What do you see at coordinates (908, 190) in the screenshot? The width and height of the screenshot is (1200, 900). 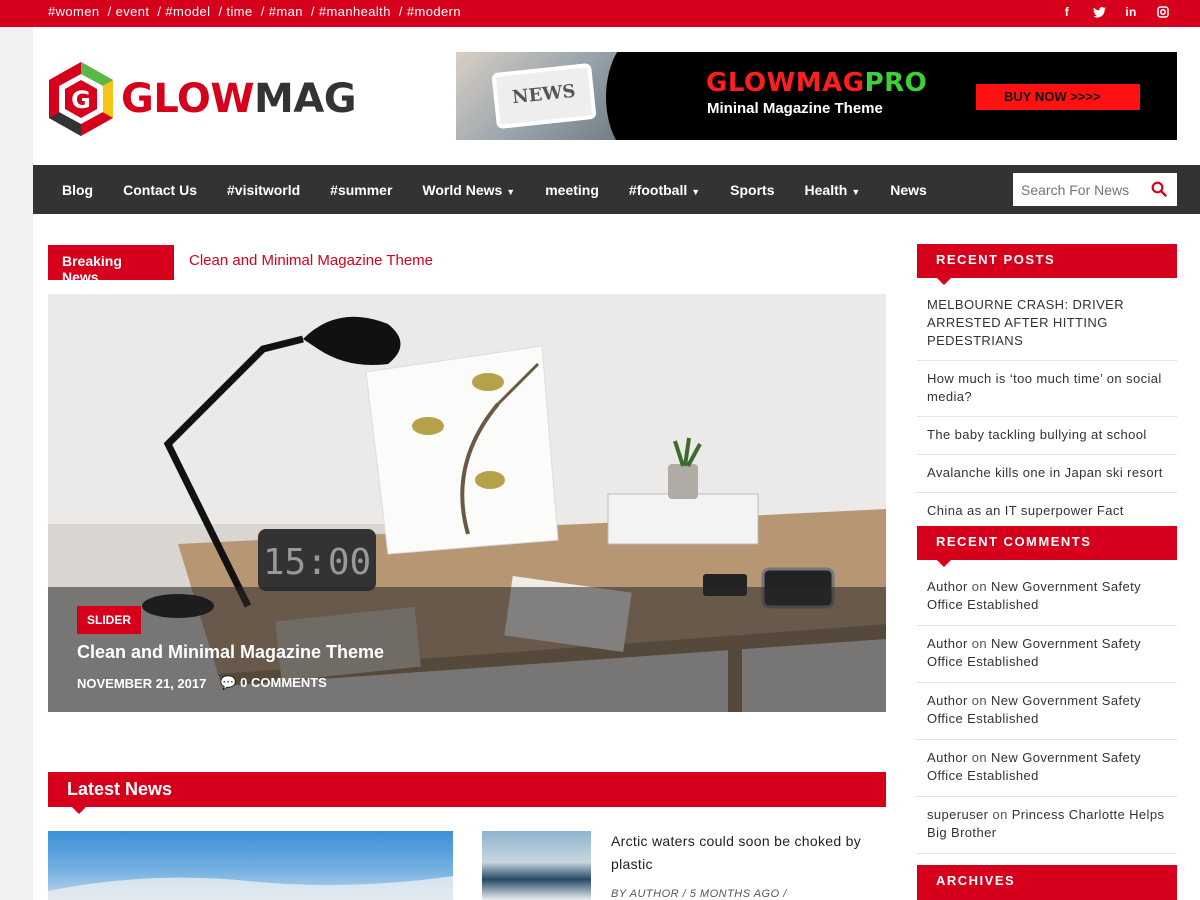 I see `nav-item-news: News` at bounding box center [908, 190].